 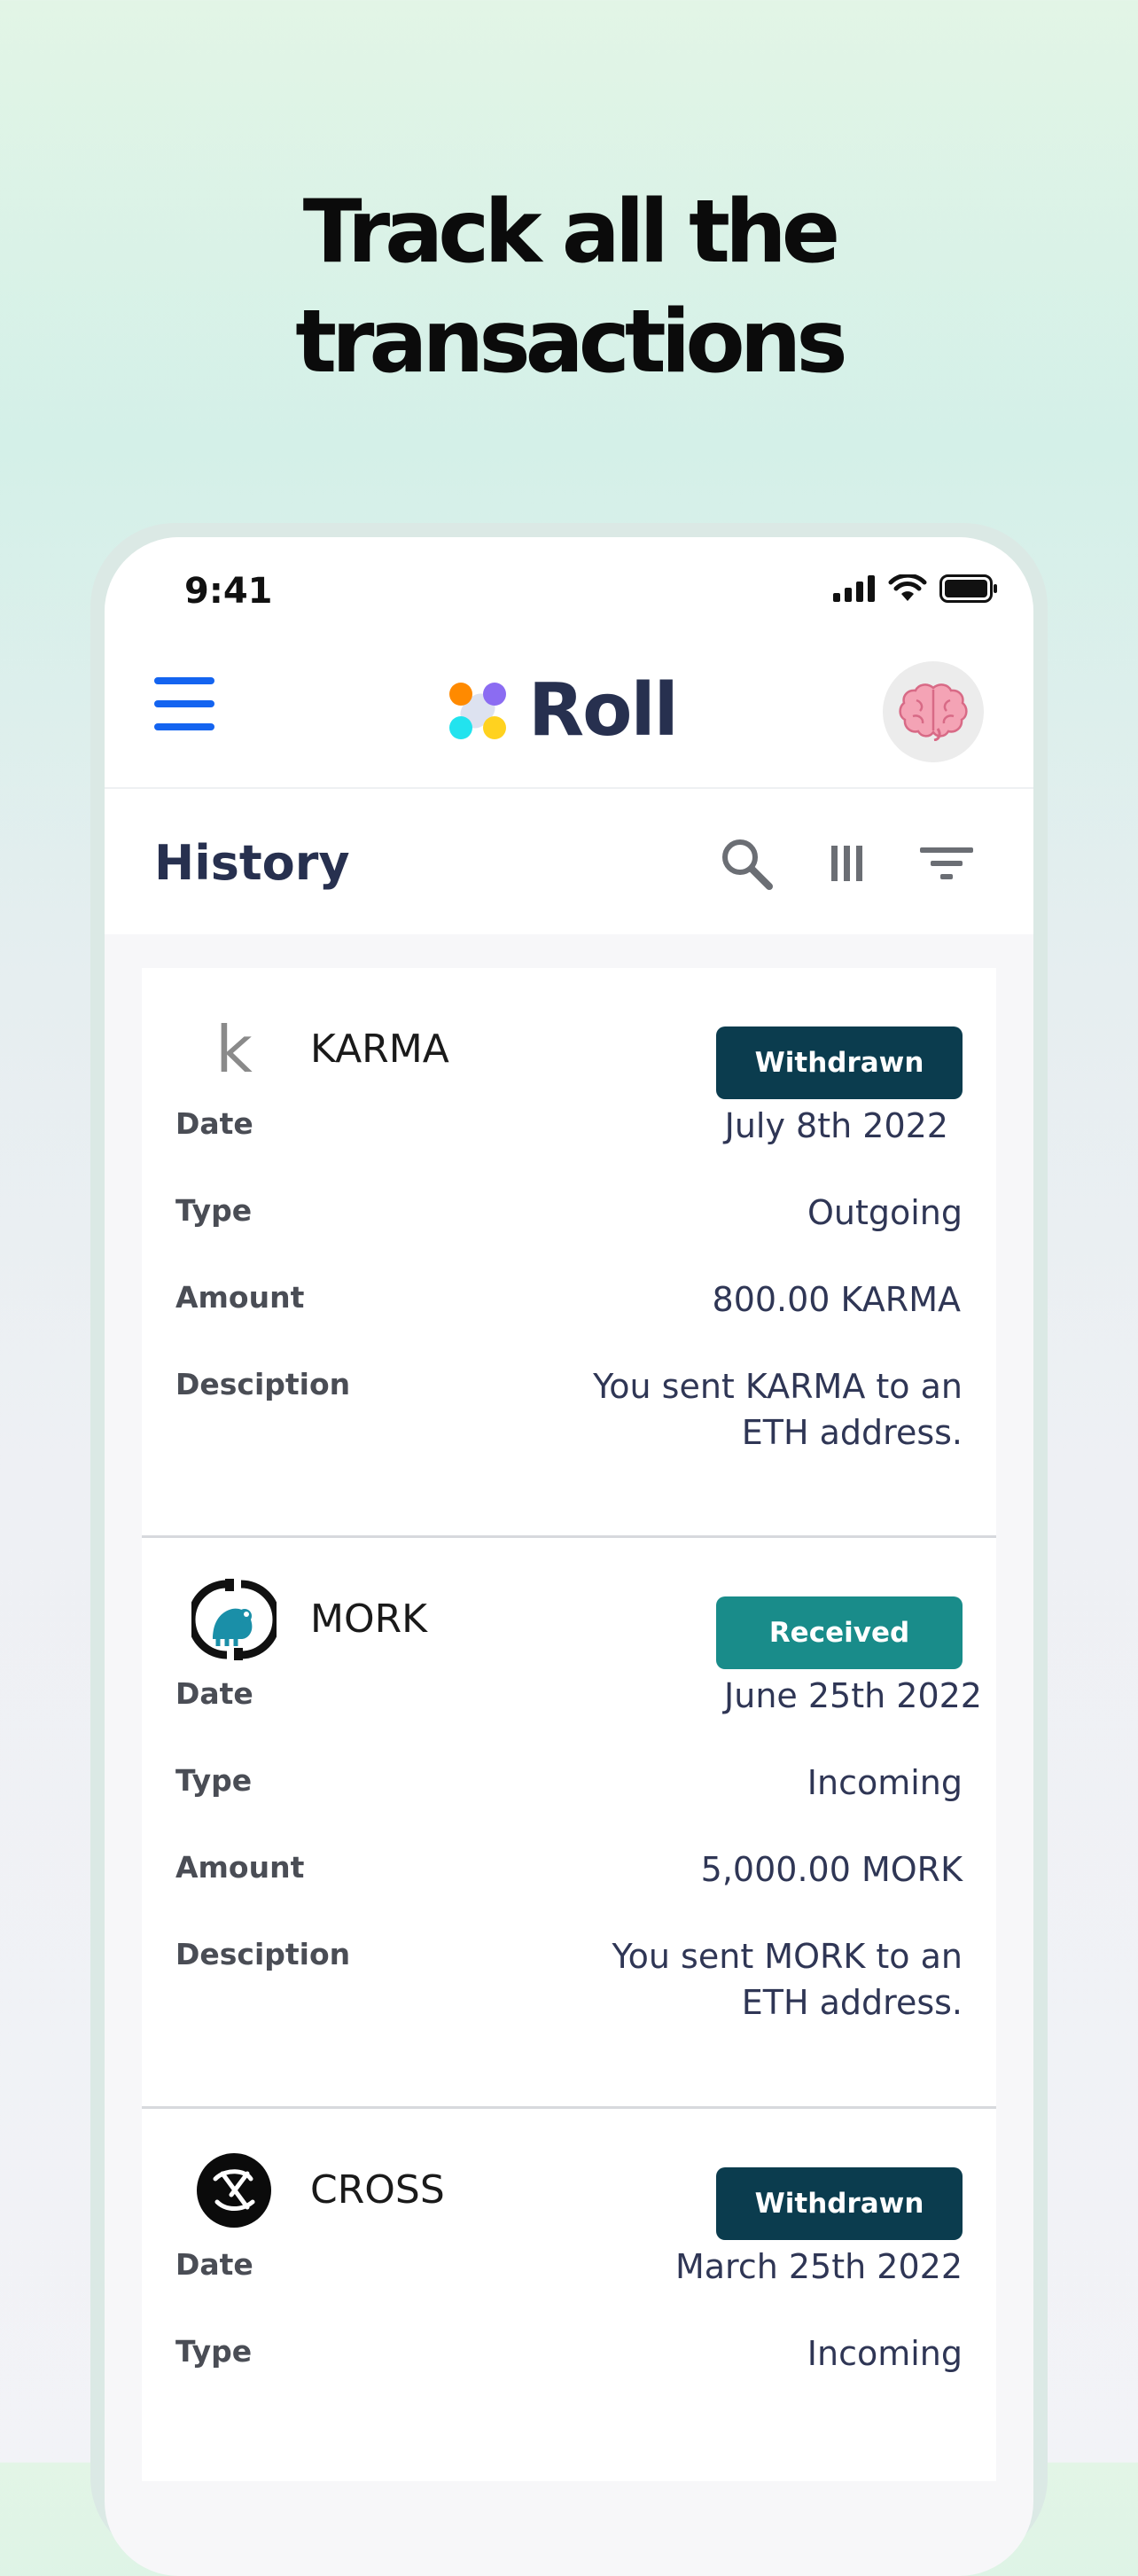 What do you see at coordinates (569, 1033) in the screenshot?
I see `transaction-card-header: k KARMA Withdrawn` at bounding box center [569, 1033].